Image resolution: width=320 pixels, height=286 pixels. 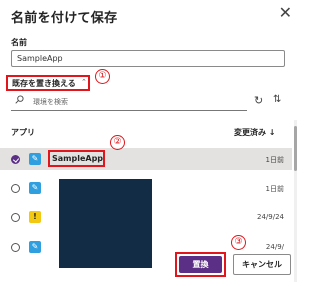 What do you see at coordinates (129, 110) in the screenshot?
I see `search-underline` at bounding box center [129, 110].